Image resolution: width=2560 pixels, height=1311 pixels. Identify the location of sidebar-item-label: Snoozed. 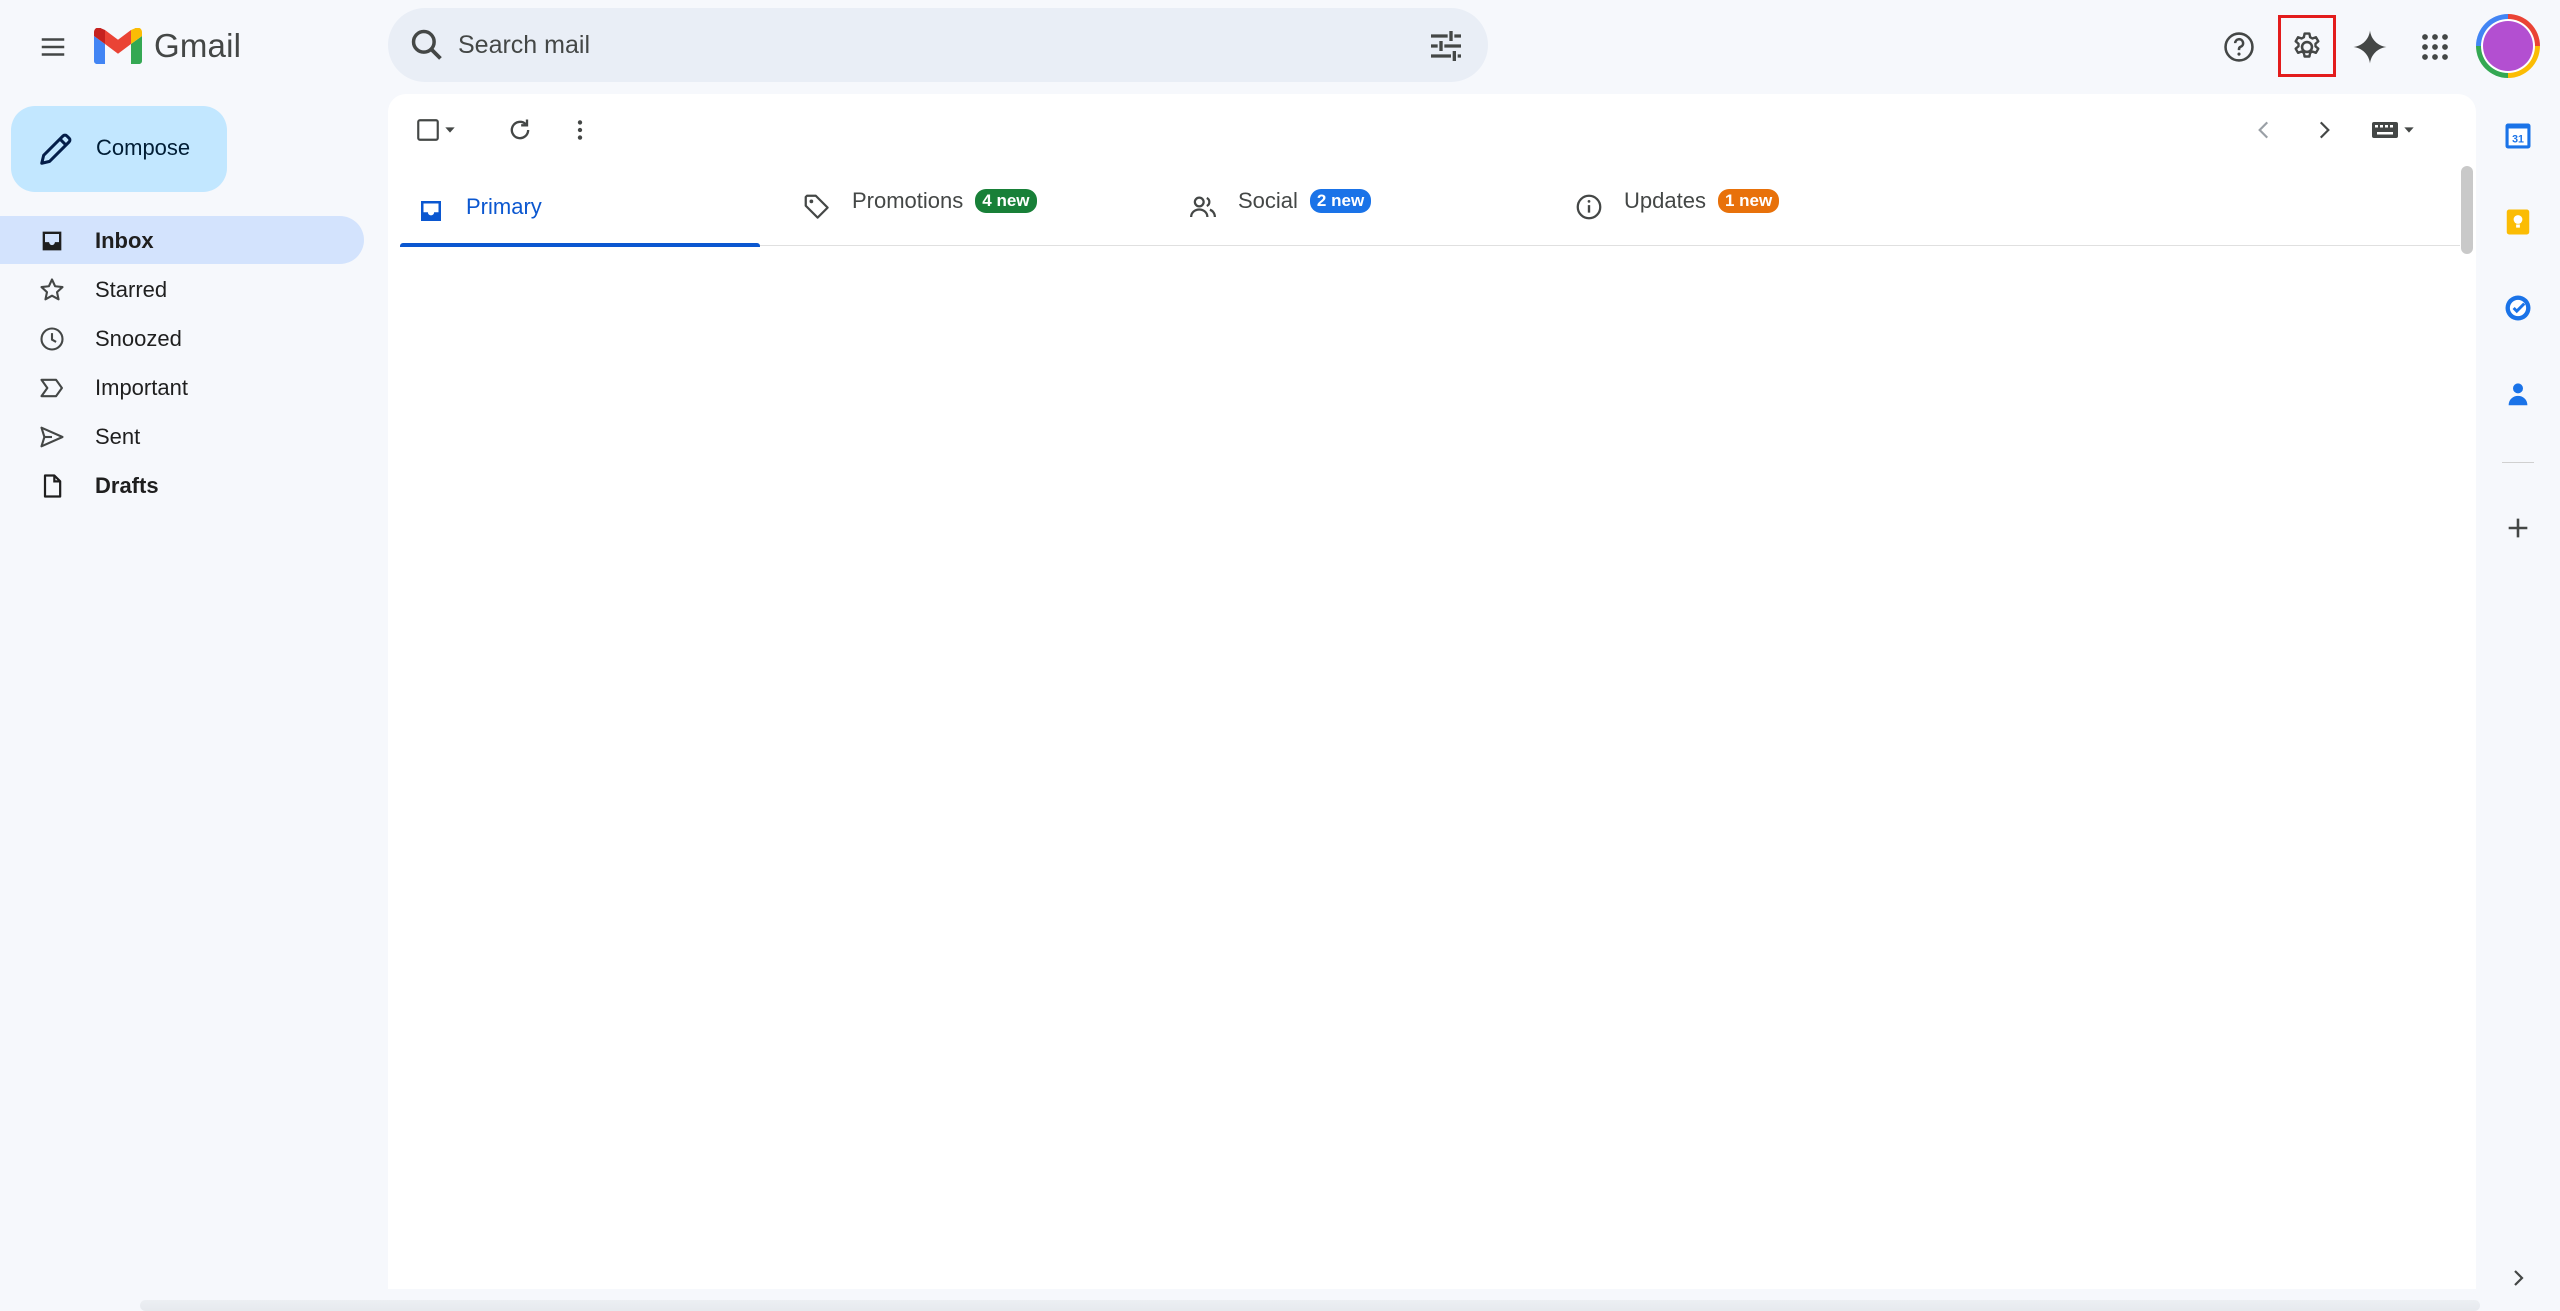
(138, 338).